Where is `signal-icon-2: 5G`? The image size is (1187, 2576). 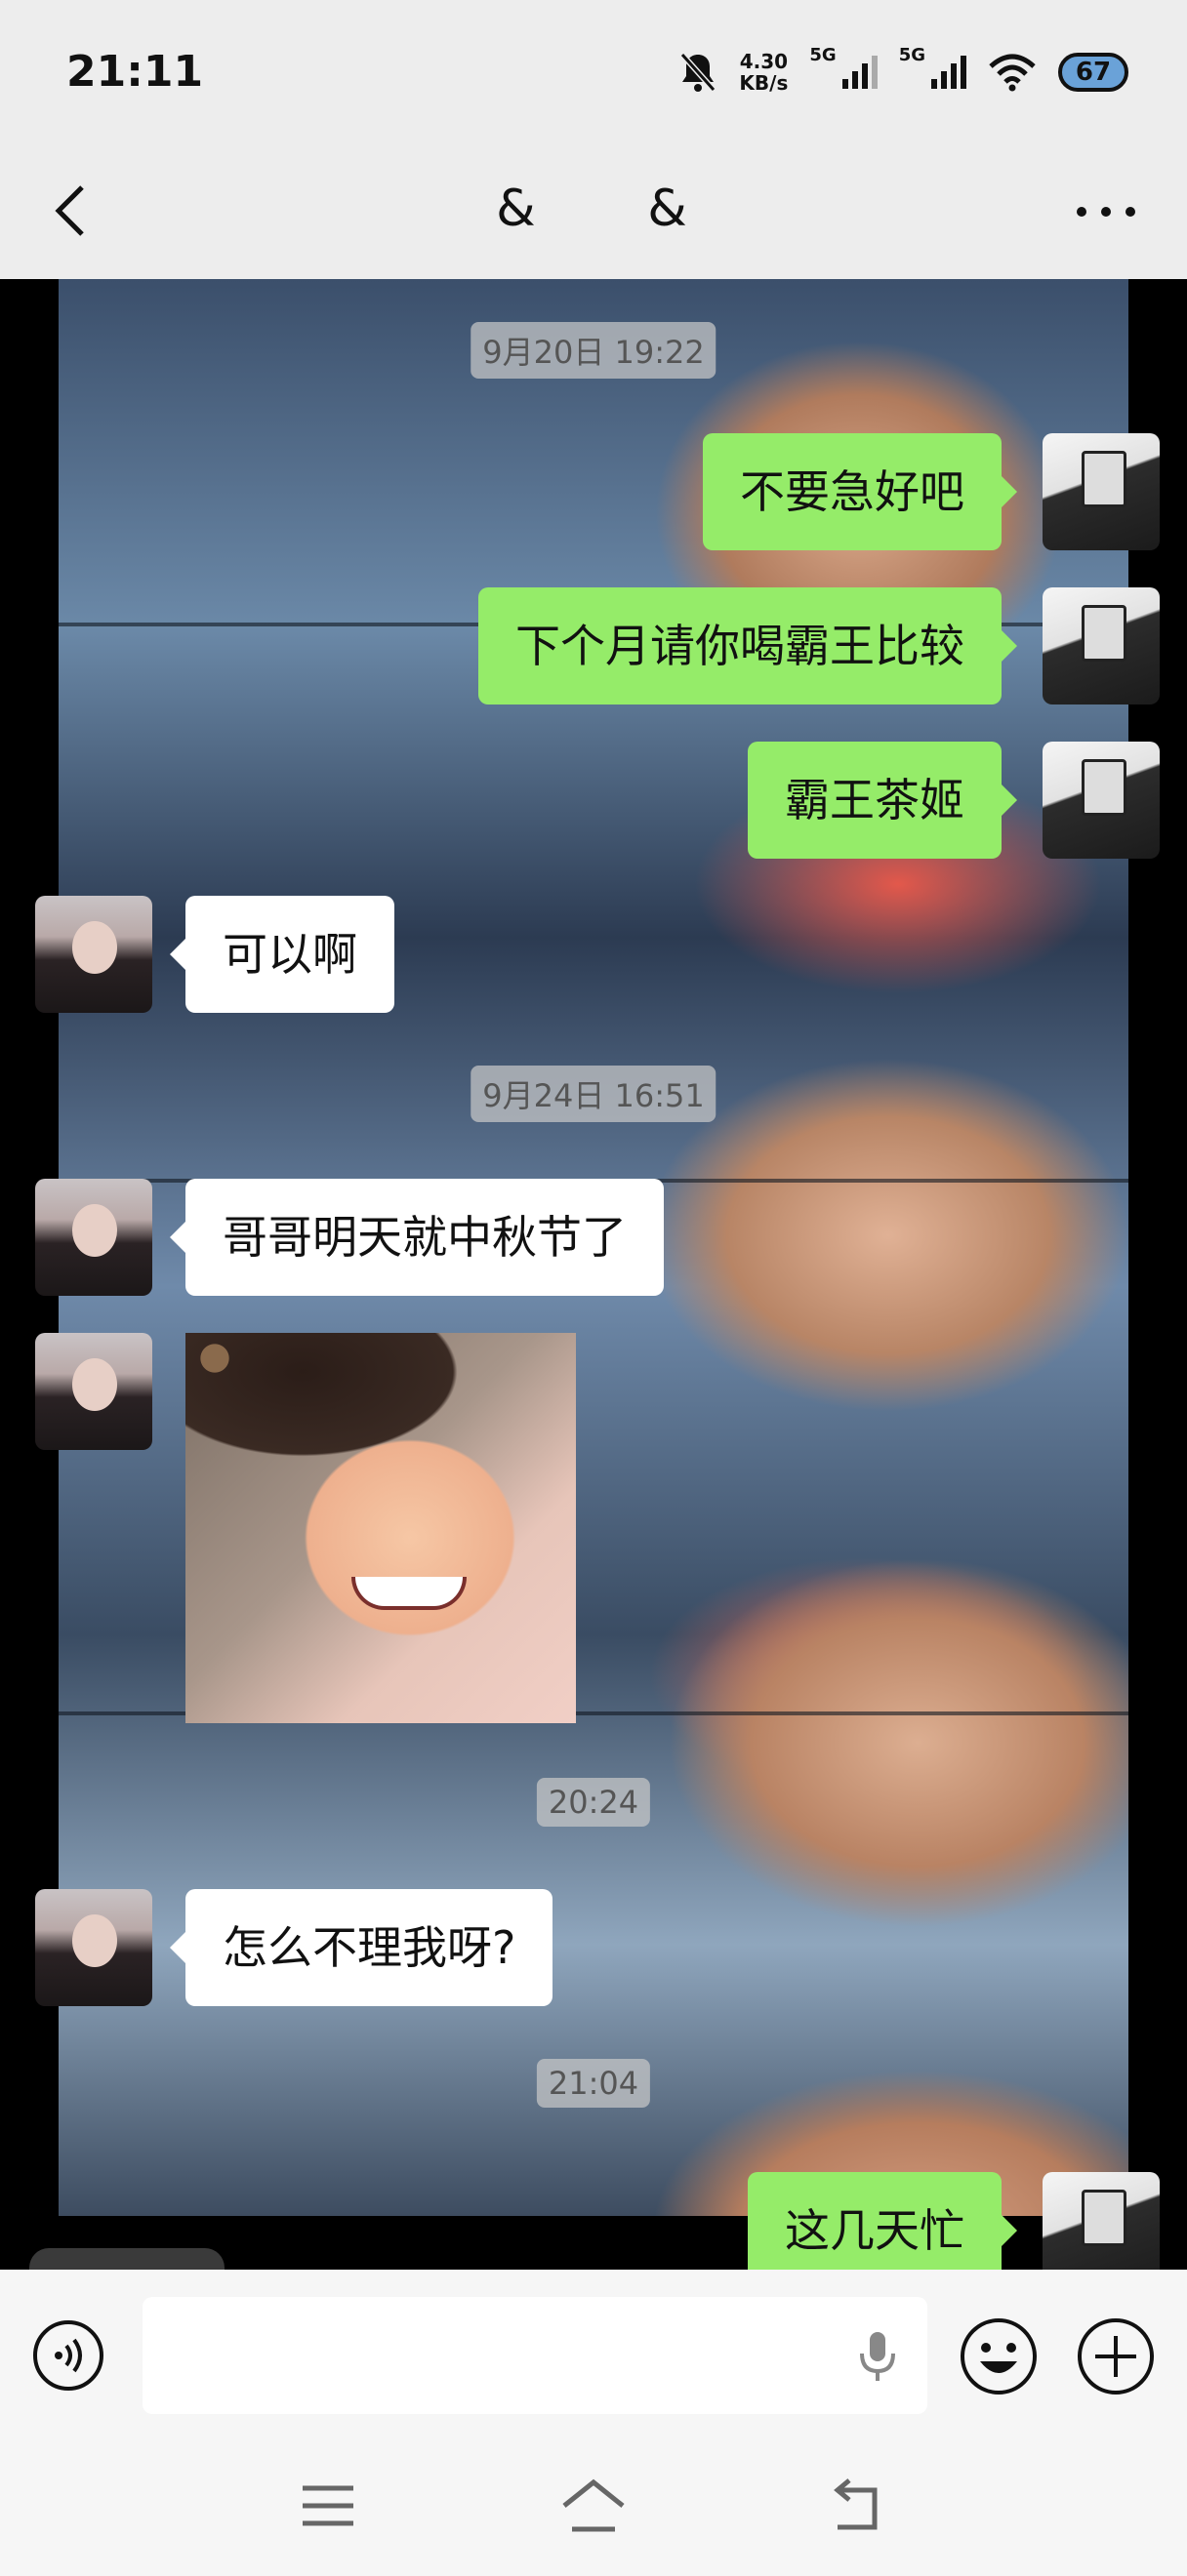 signal-icon-2: 5G is located at coordinates (932, 67).